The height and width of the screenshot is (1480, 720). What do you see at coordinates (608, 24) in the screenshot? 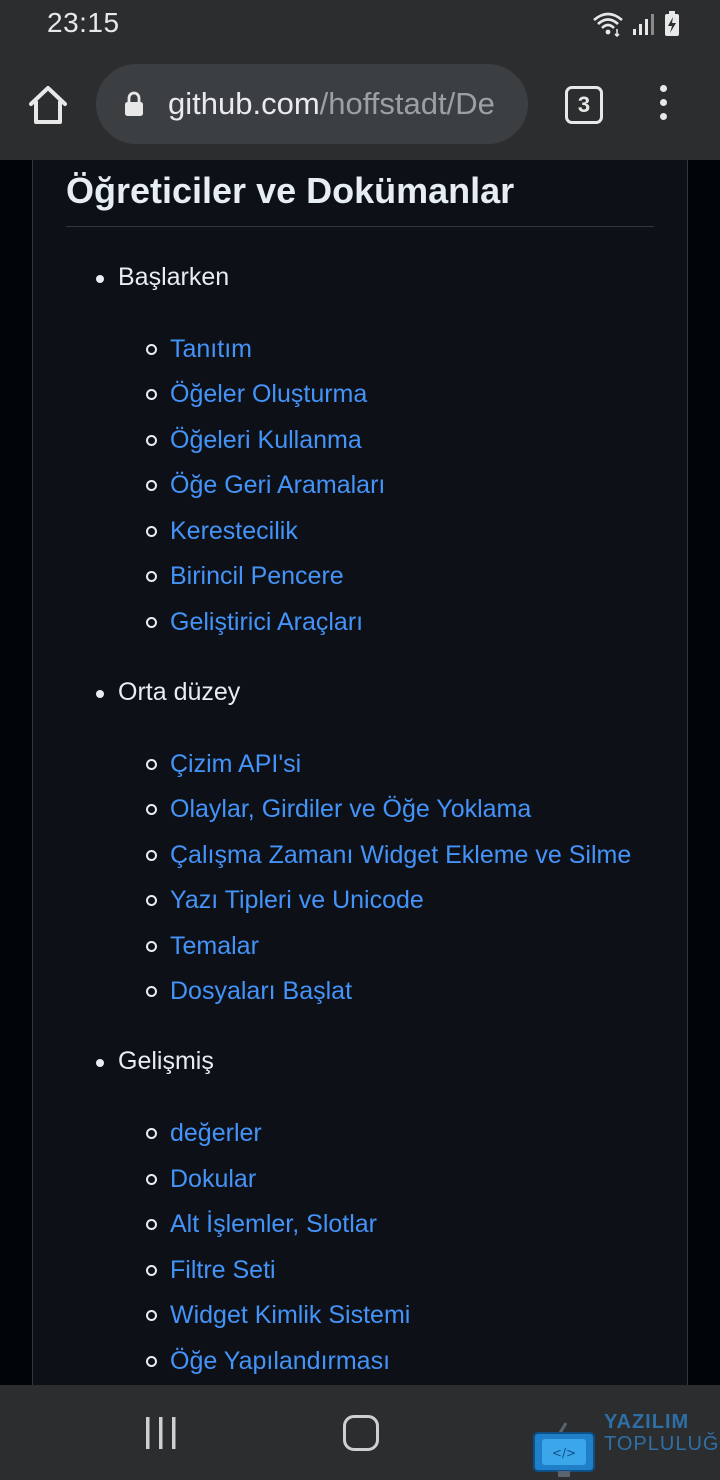
I see `wifi-icon` at bounding box center [608, 24].